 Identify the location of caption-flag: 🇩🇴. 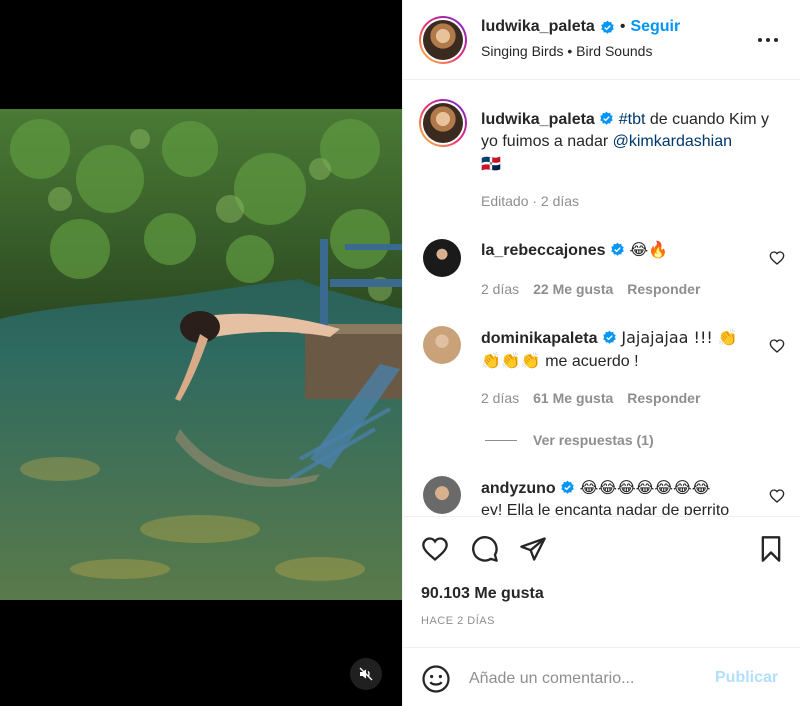
(491, 163).